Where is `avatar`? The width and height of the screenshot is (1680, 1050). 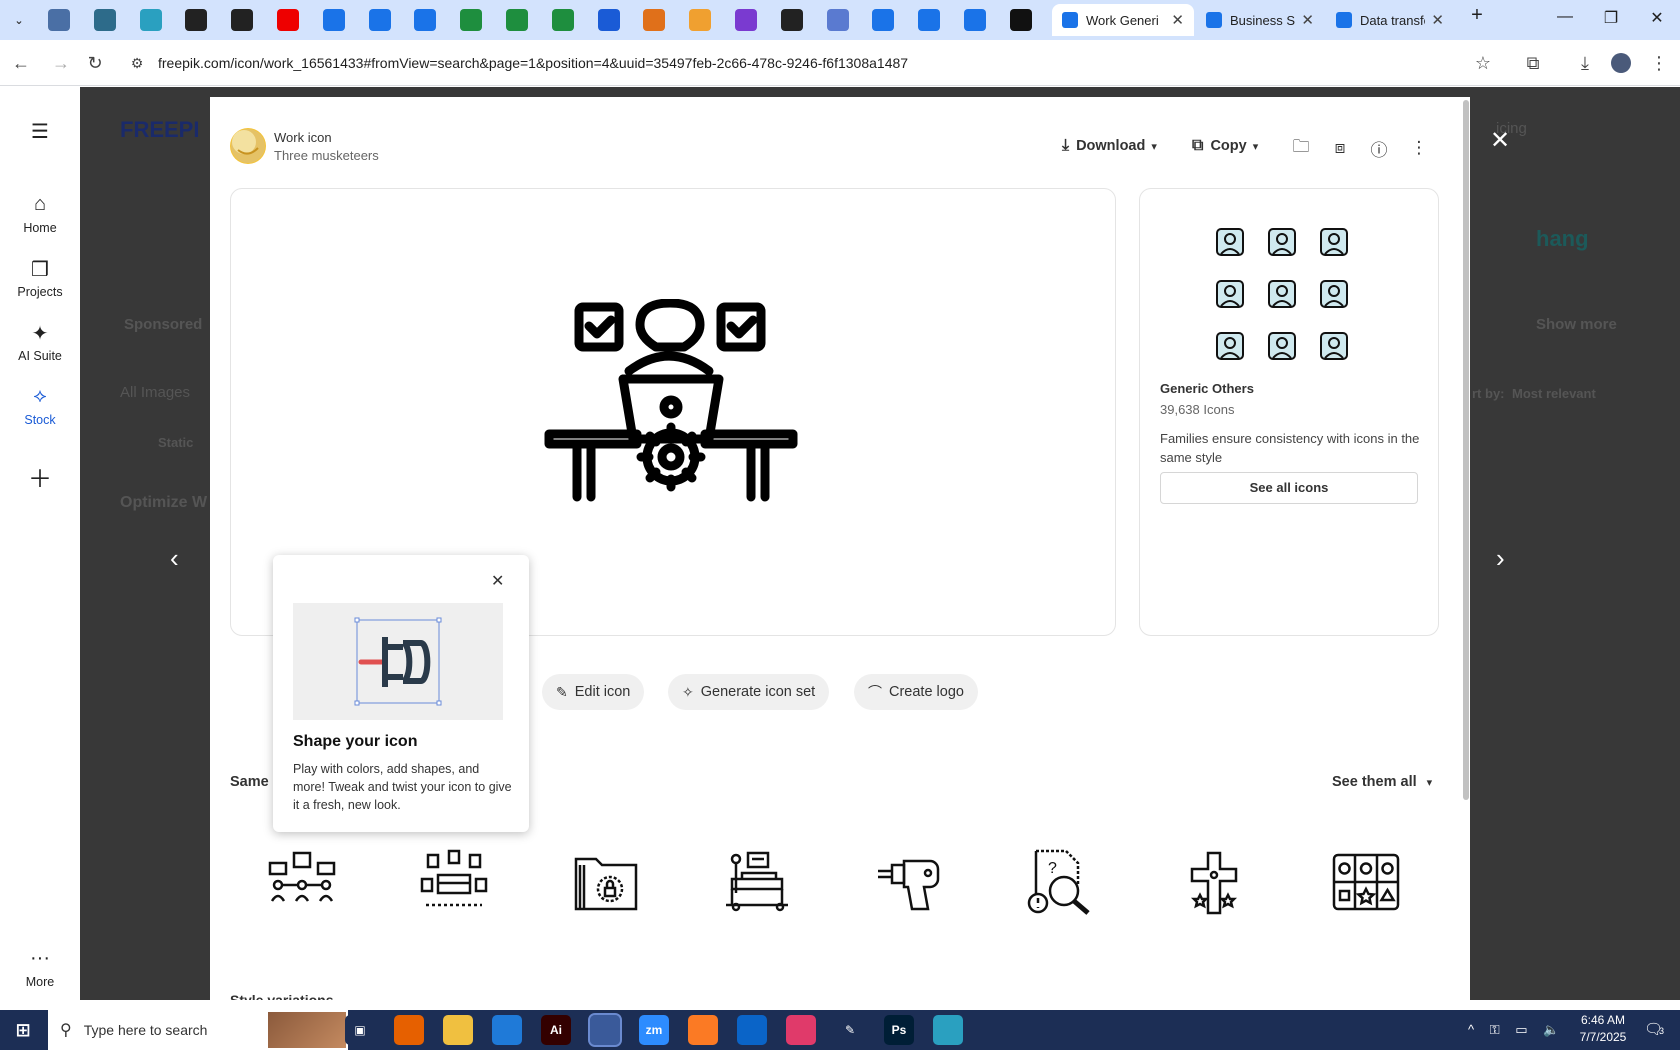 avatar is located at coordinates (1621, 63).